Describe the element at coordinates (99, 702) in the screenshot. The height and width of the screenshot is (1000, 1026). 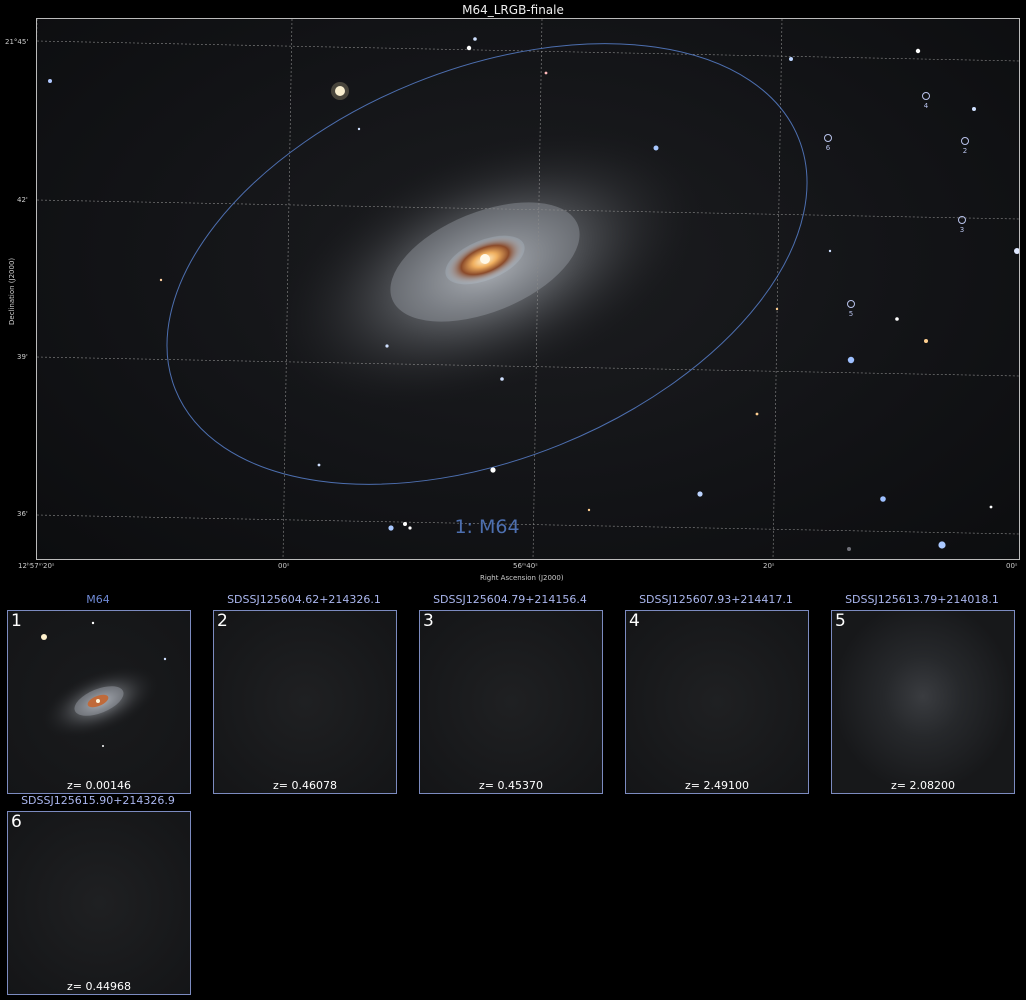
I see `cutout-panel-1: 1 z= 0.00146` at that location.